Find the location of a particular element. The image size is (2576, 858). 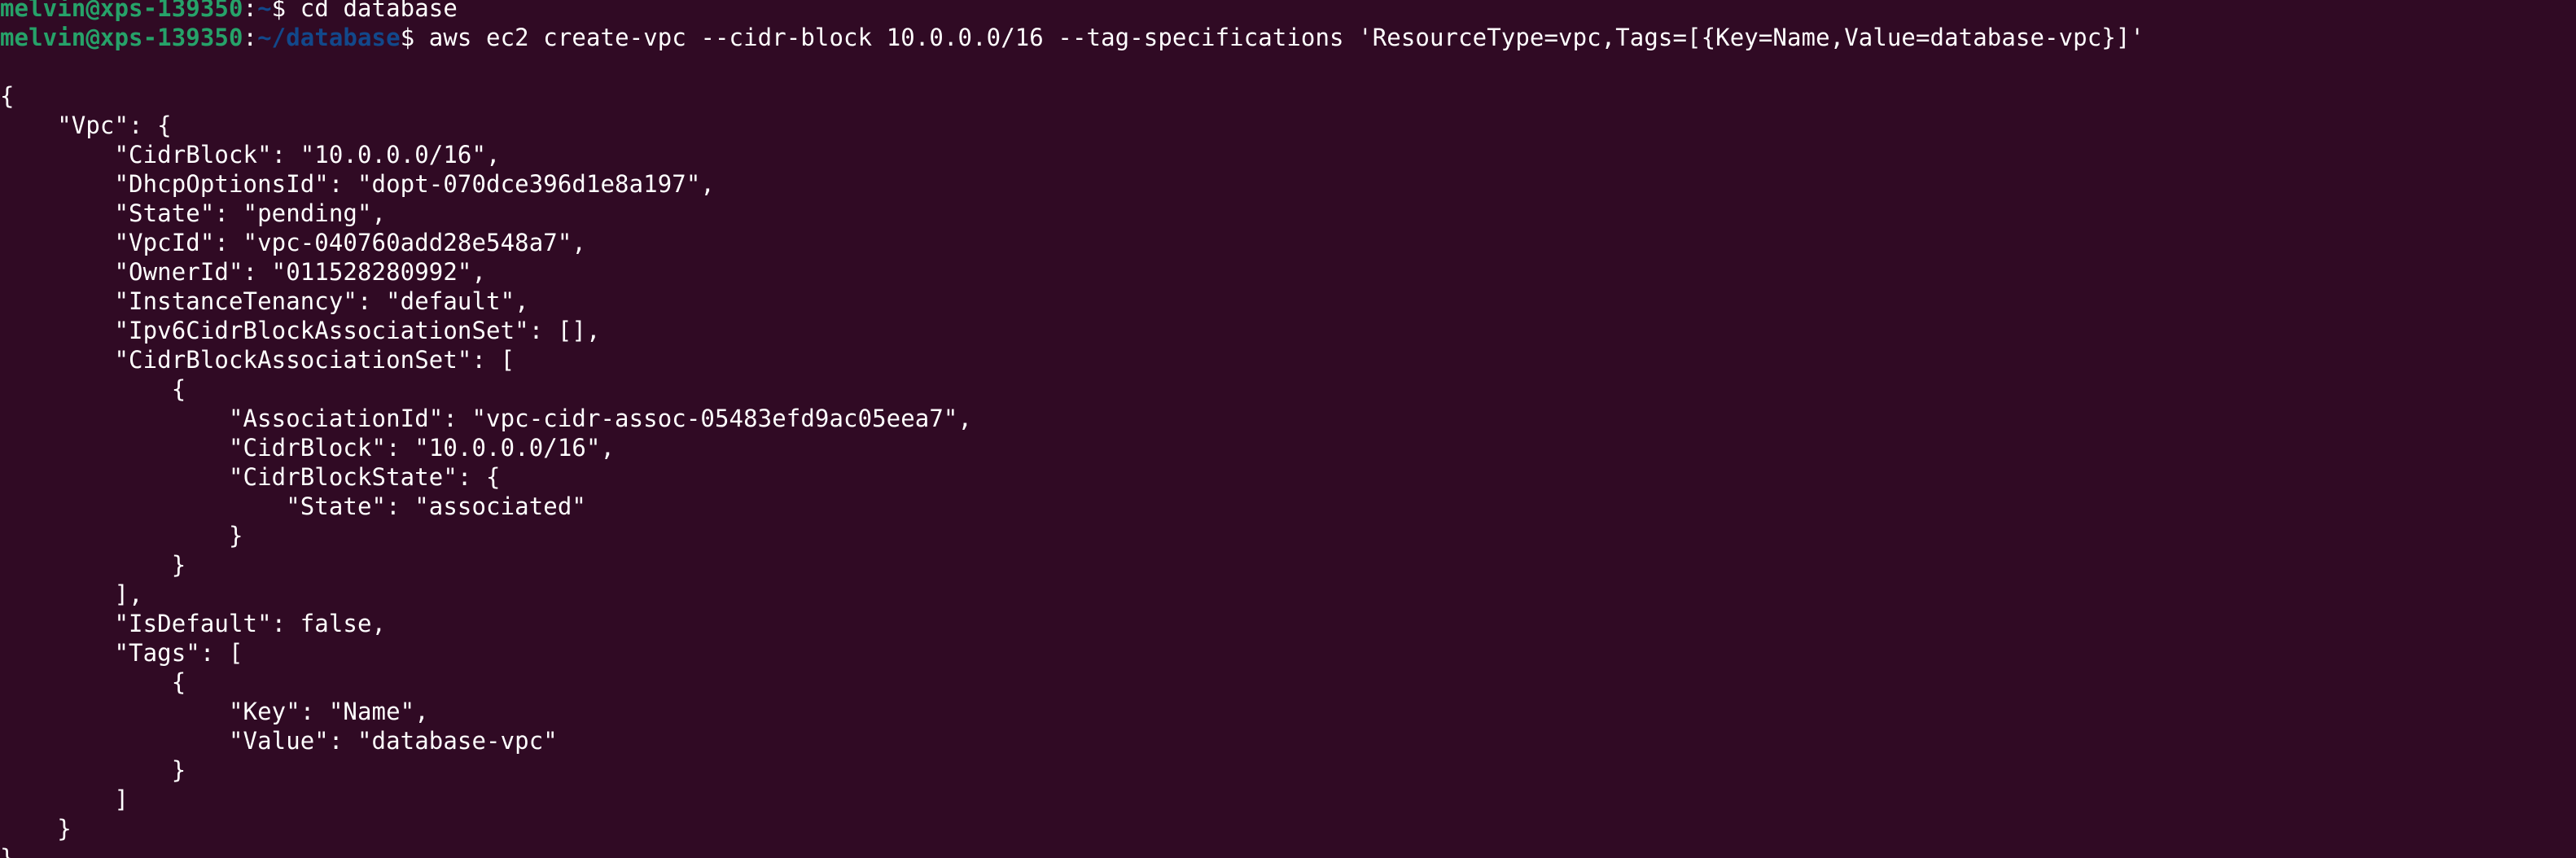

output-line: "CidrBlockState": { is located at coordinates (250, 477).